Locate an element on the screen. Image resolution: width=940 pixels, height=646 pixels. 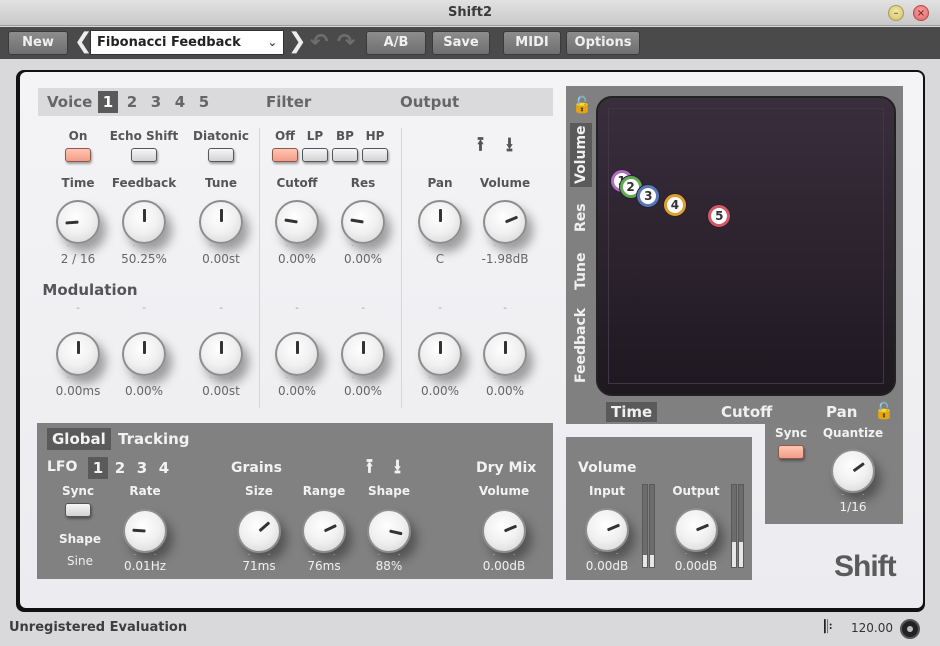
midi-button: MIDI is located at coordinates (532, 43).